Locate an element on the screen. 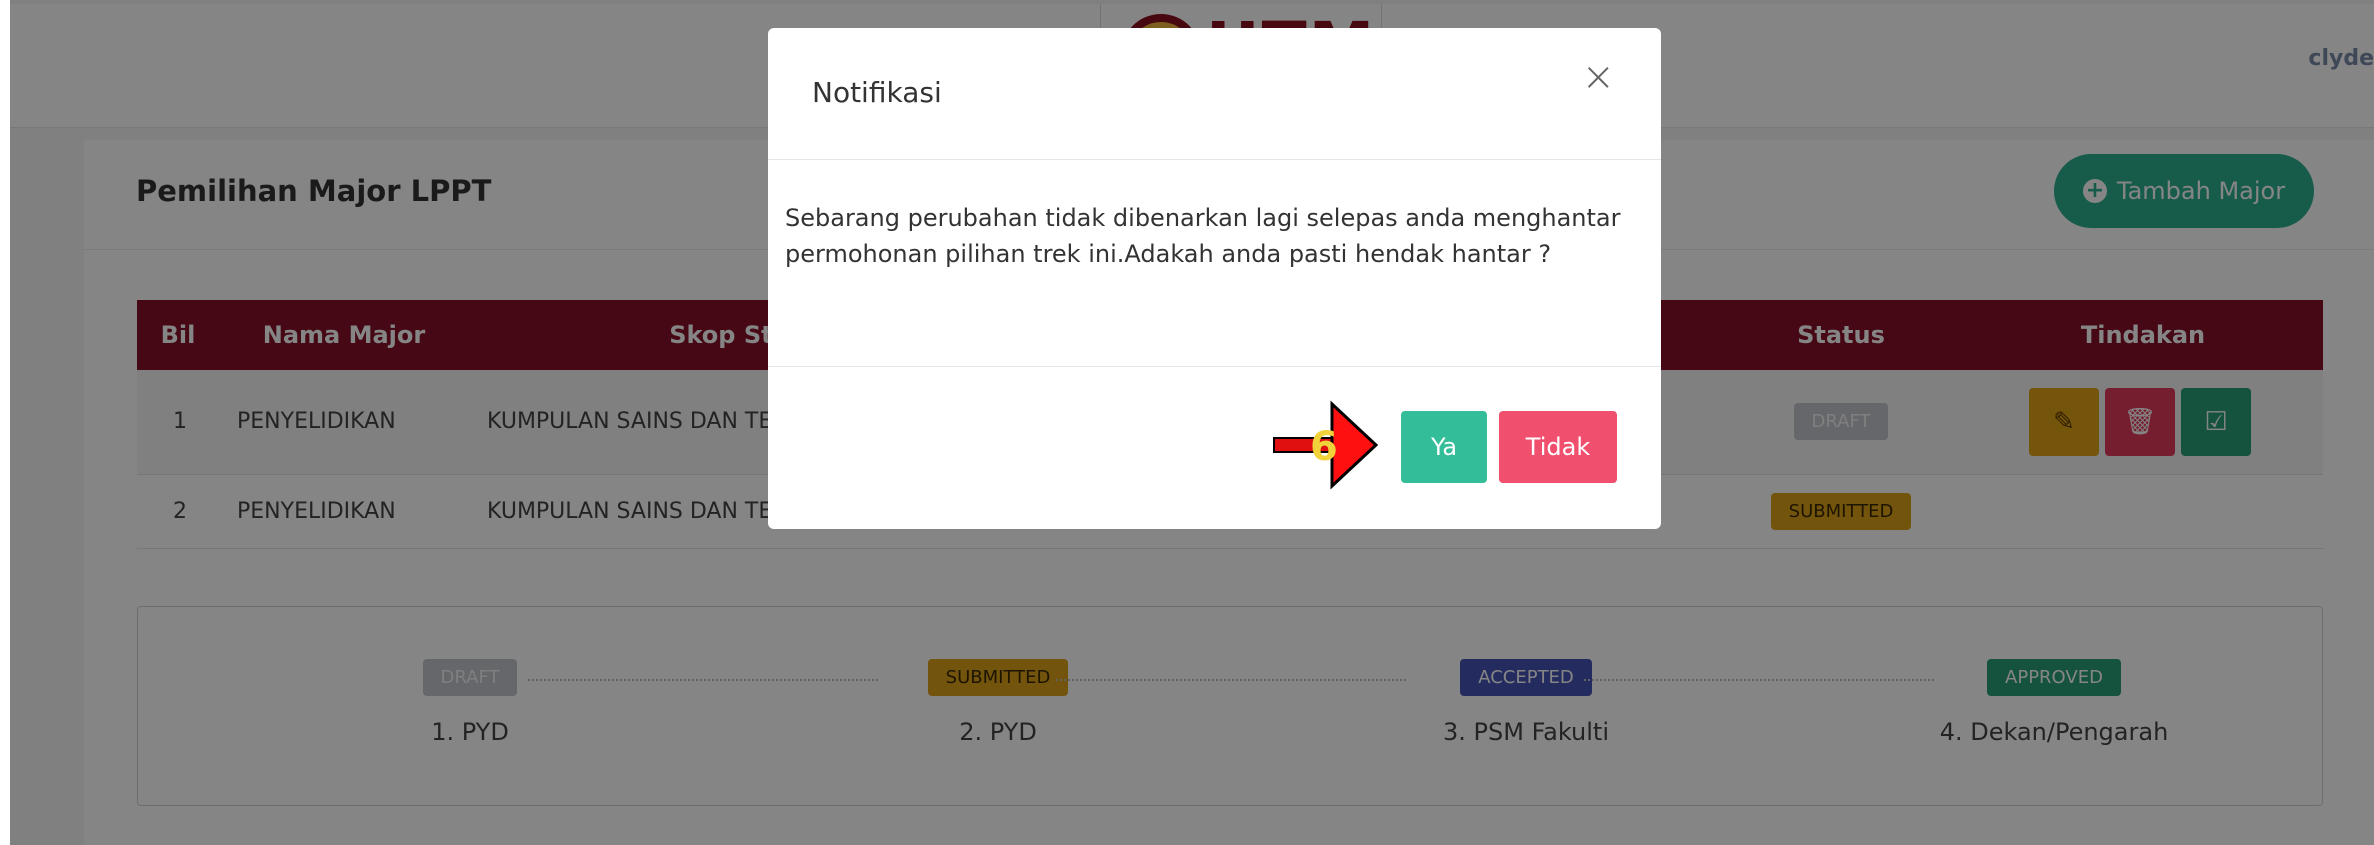  modal-header: Notifikasi × is located at coordinates (1214, 94).